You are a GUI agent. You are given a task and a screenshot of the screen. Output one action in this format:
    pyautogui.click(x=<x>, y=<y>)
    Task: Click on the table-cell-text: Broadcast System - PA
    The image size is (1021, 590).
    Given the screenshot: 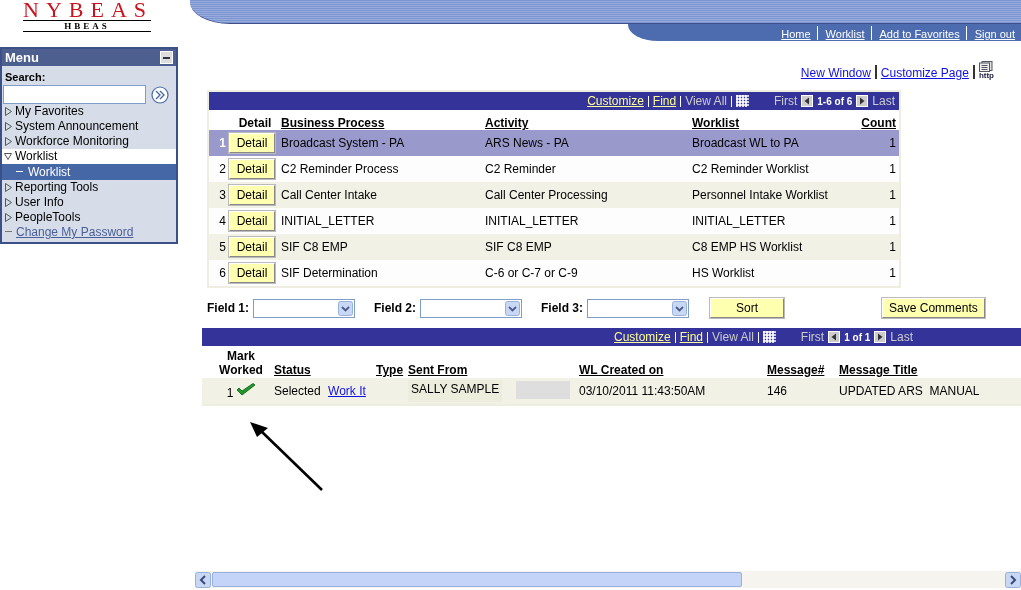 What is the action you would take?
    pyautogui.click(x=343, y=143)
    